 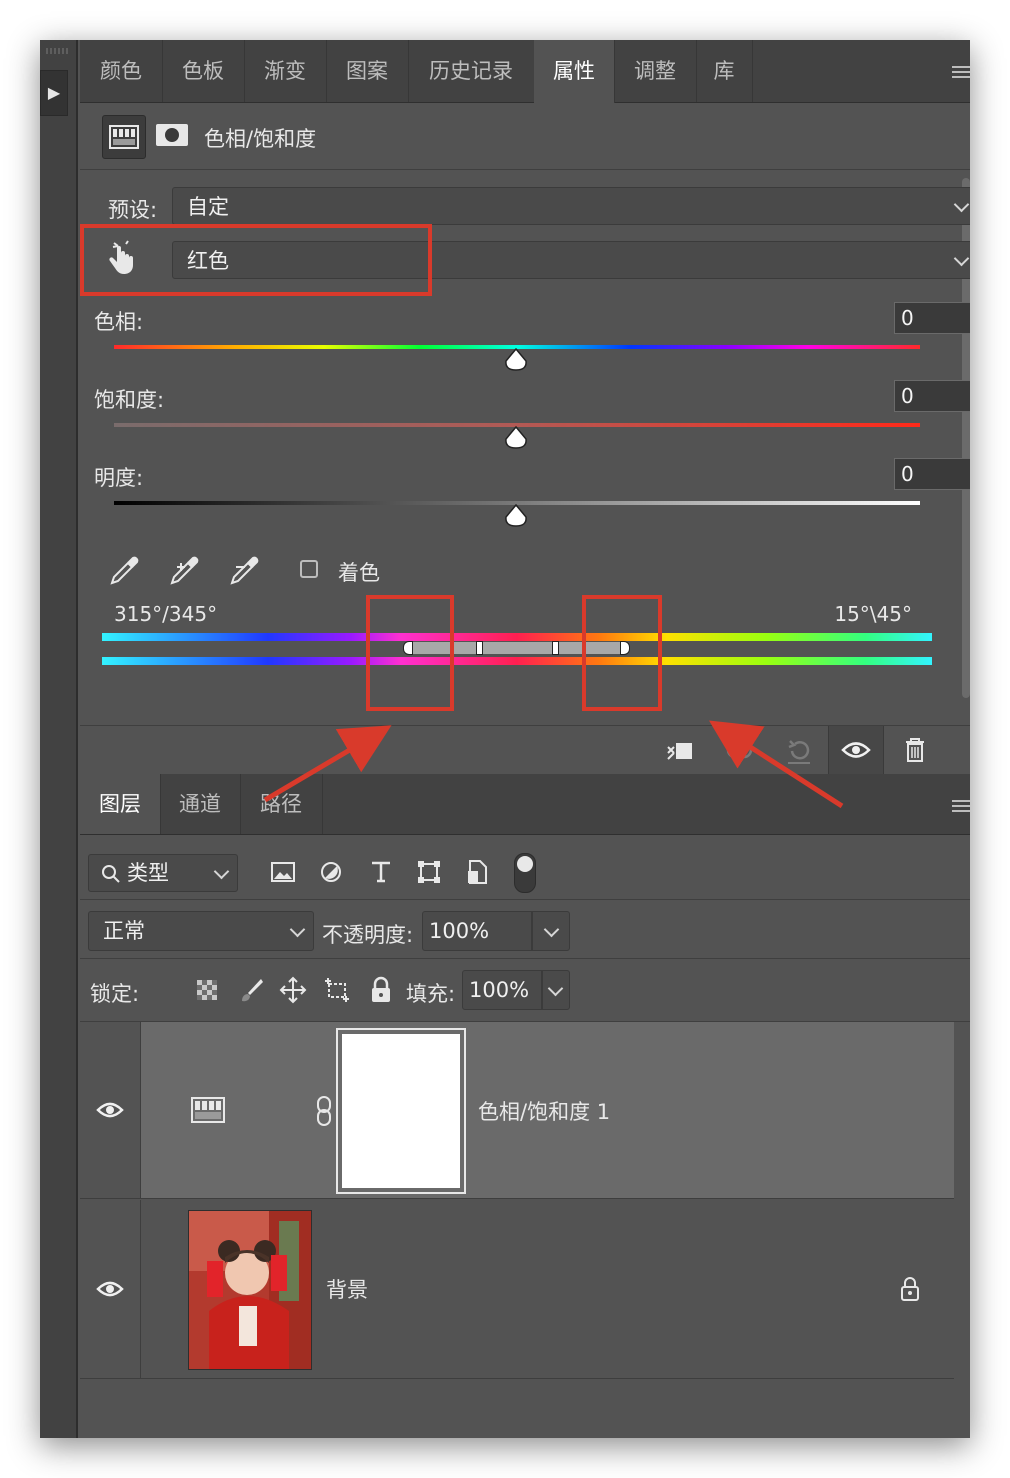 I want to click on subtract-from-sample-tool, so click(x=245, y=570).